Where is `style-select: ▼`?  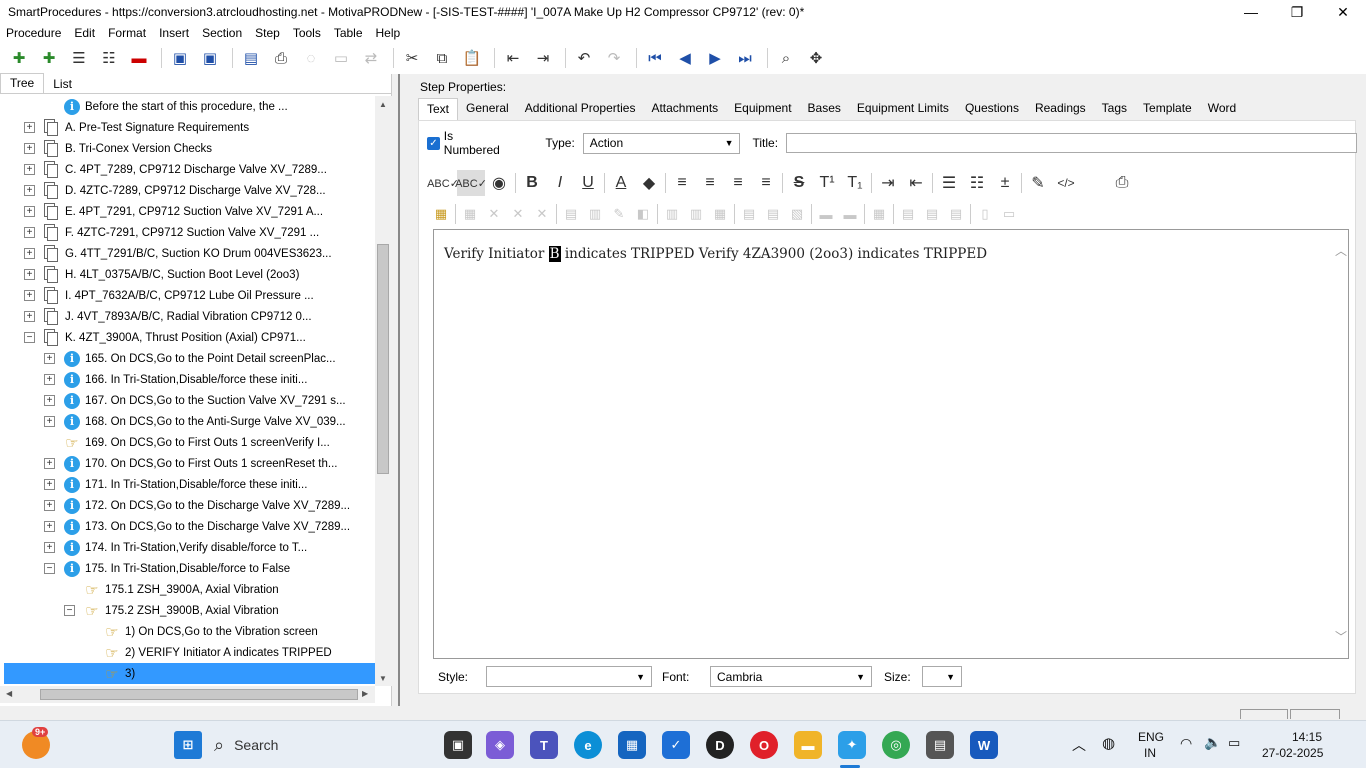
style-select: ▼ is located at coordinates (569, 676).